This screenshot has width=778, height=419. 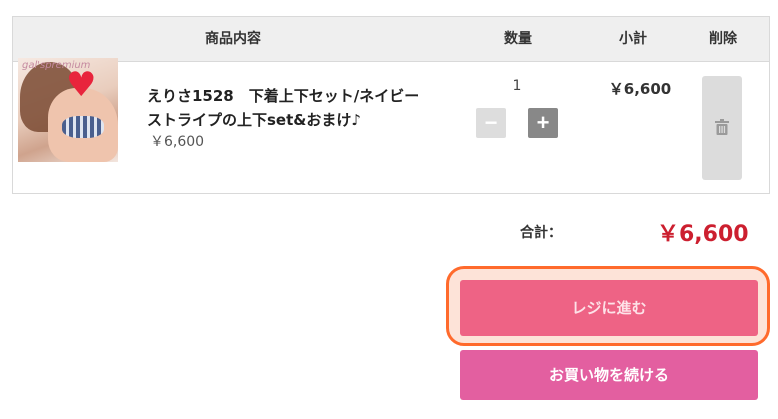 What do you see at coordinates (391, 39) in the screenshot?
I see `table-header: 商品内容 数量 小計 削除` at bounding box center [391, 39].